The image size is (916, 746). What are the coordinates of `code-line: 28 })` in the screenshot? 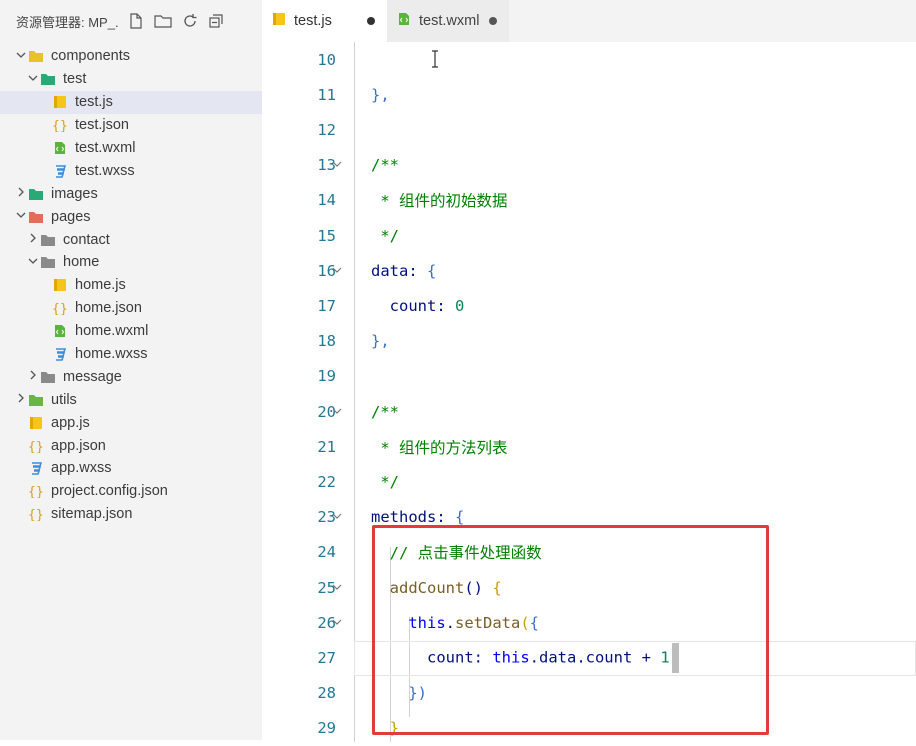 It's located at (589, 693).